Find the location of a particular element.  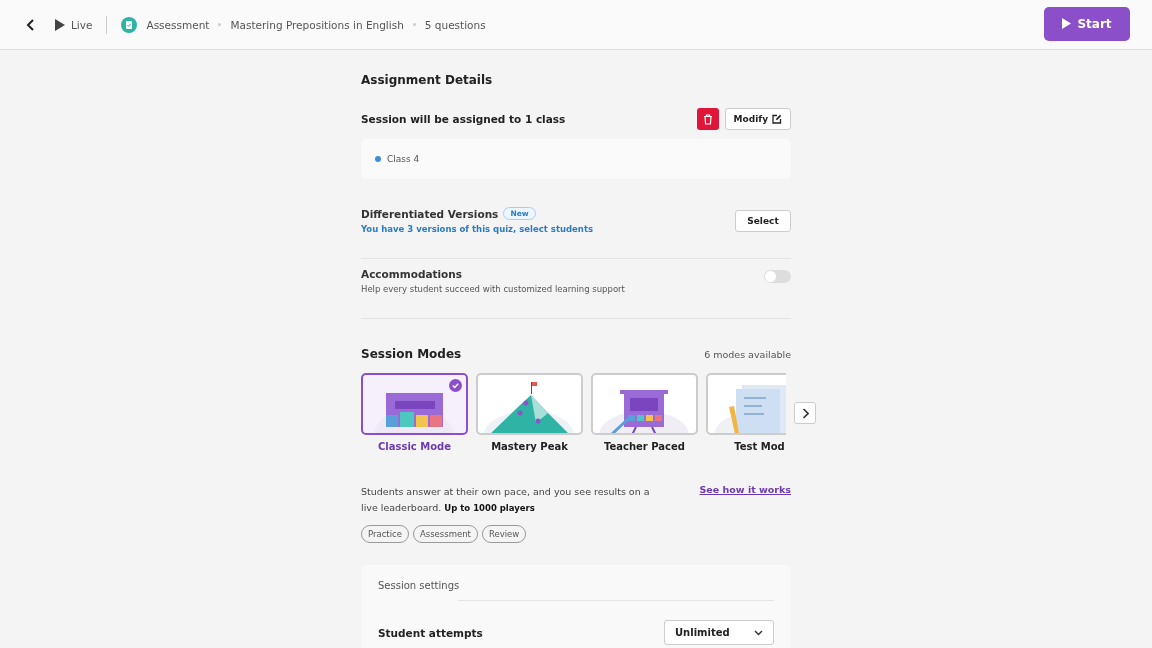

mode-description: Students answer at their own pace, and you see results on a live leaderboard. Up to 1000 players is located at coordinates (506, 500).